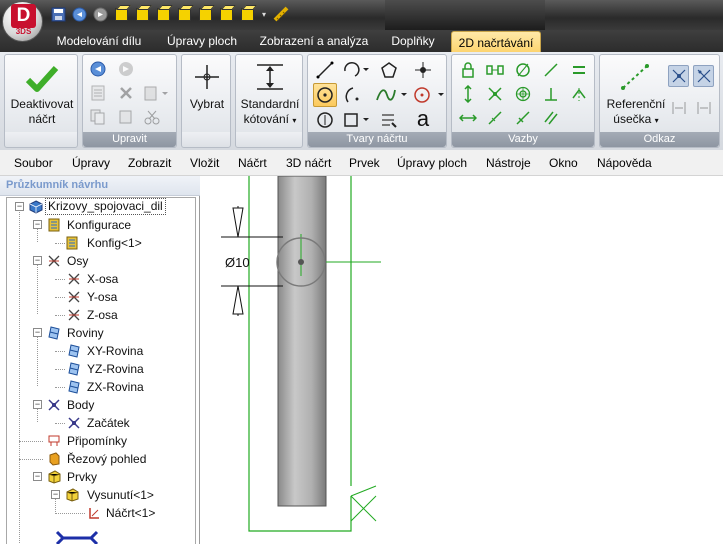  Describe the element at coordinates (325, 70) in the screenshot. I see `line-icon` at that location.